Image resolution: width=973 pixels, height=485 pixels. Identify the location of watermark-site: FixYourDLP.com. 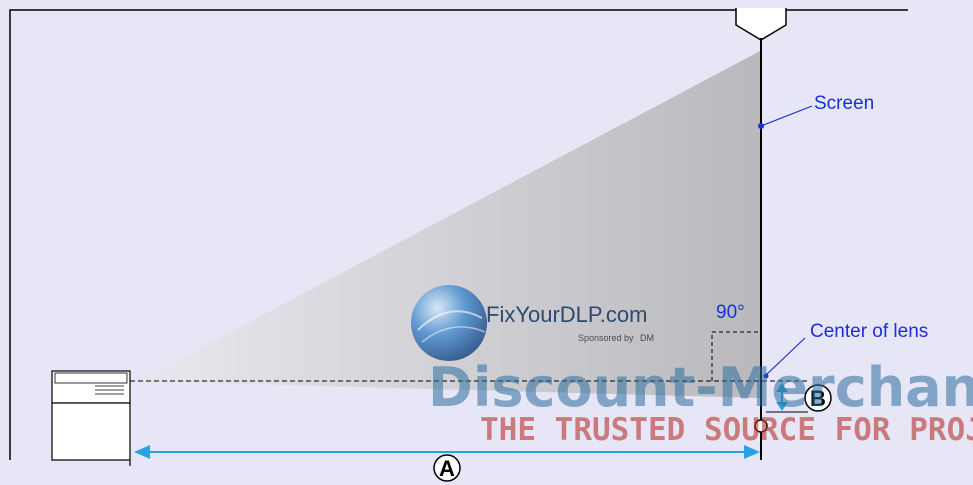
(566, 314).